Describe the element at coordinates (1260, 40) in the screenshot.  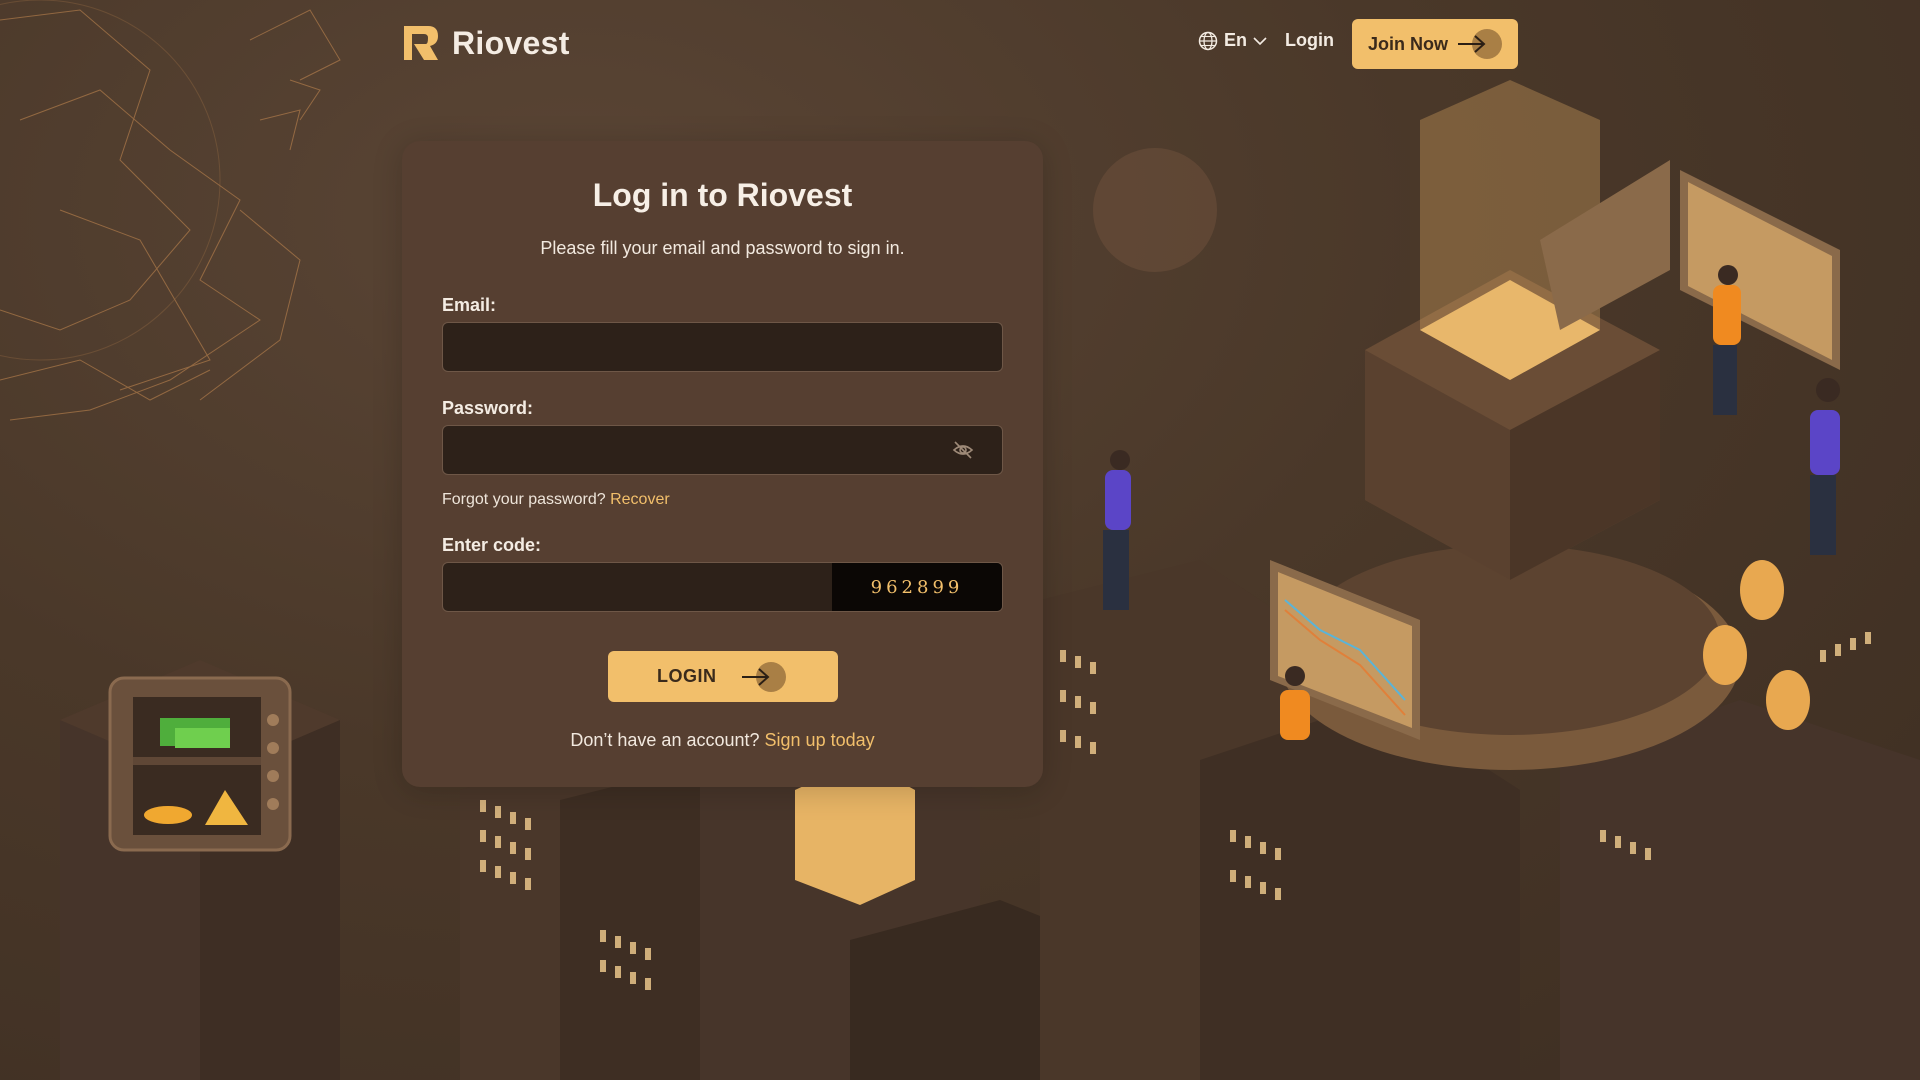
I see `chevron-down-icon` at that location.